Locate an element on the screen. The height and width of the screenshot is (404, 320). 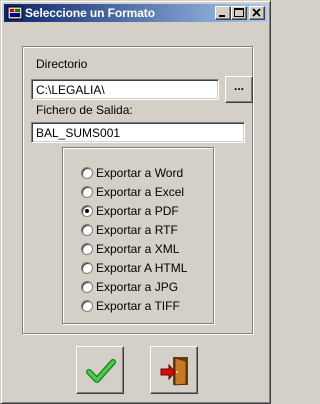
directorio-label: Directorio is located at coordinates (62, 64).